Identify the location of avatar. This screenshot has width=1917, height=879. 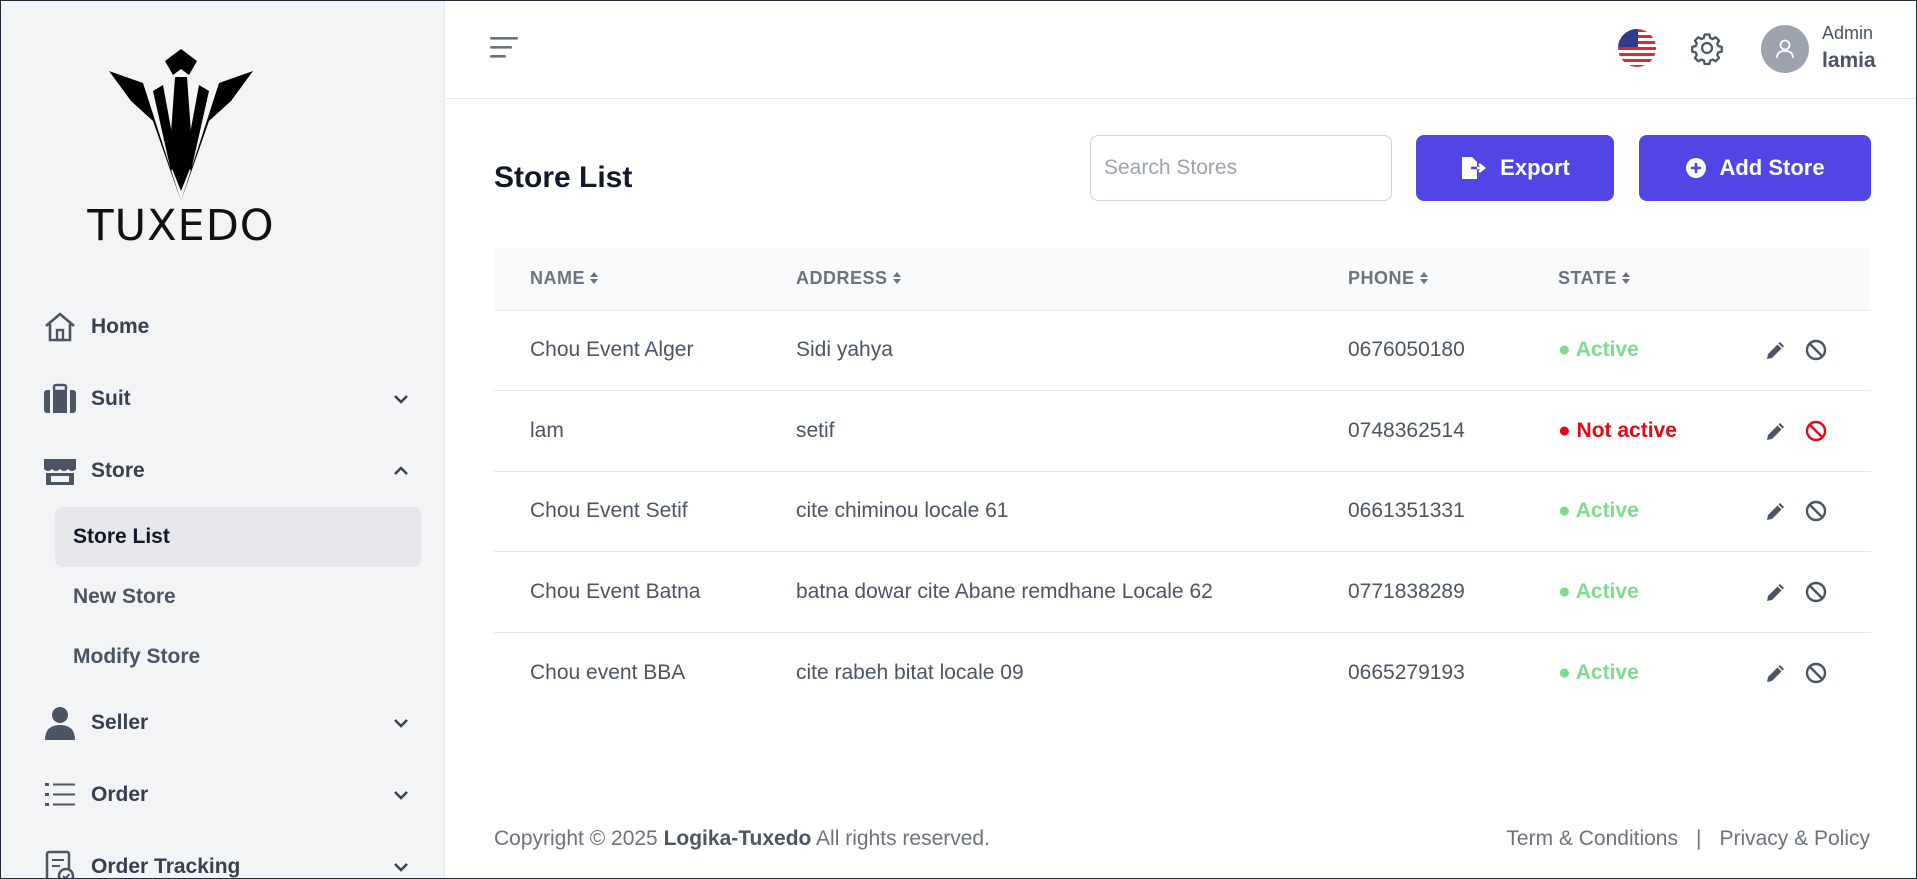
(1785, 49).